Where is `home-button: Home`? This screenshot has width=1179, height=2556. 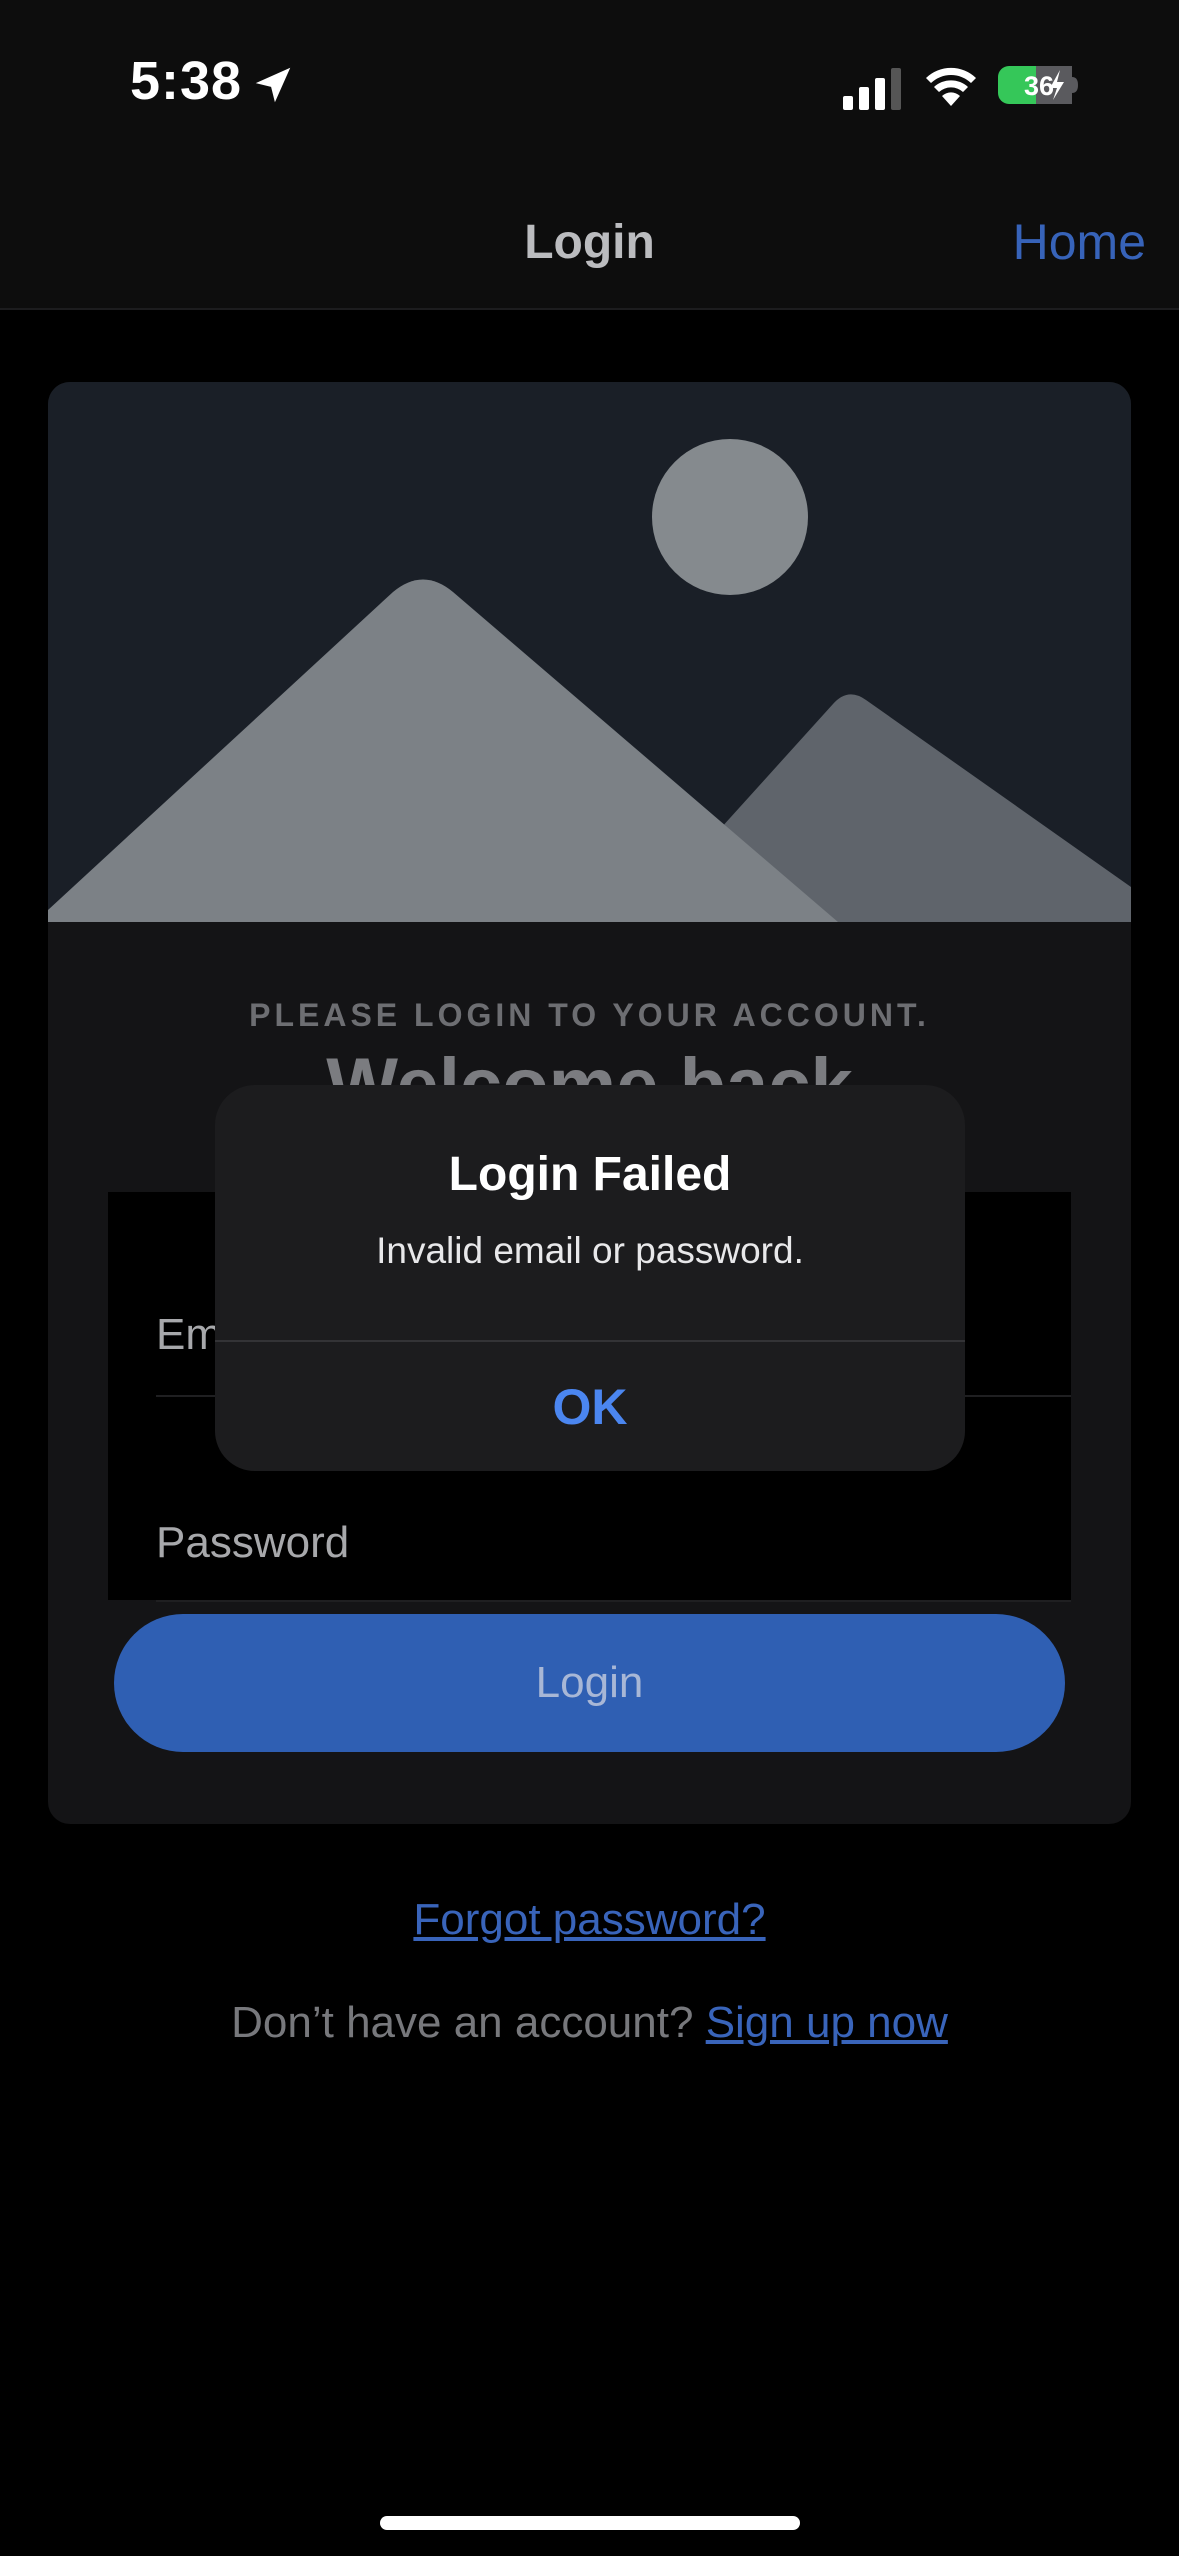 home-button: Home is located at coordinates (1079, 242).